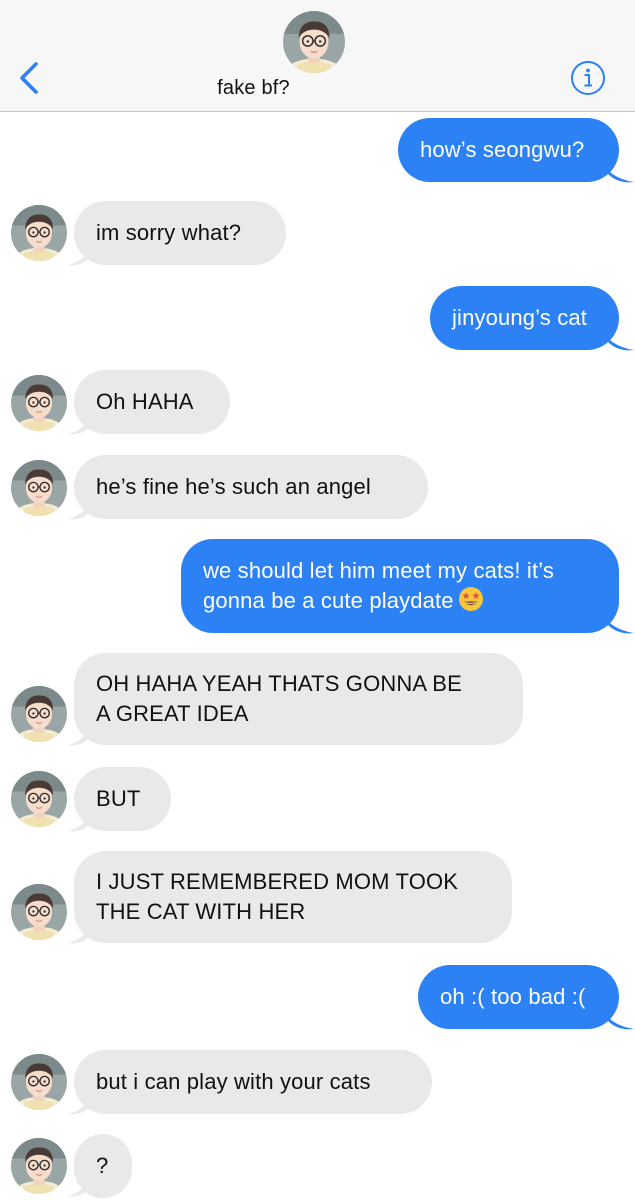  I want to click on incoming-message: Oh HAHA, so click(152, 402).